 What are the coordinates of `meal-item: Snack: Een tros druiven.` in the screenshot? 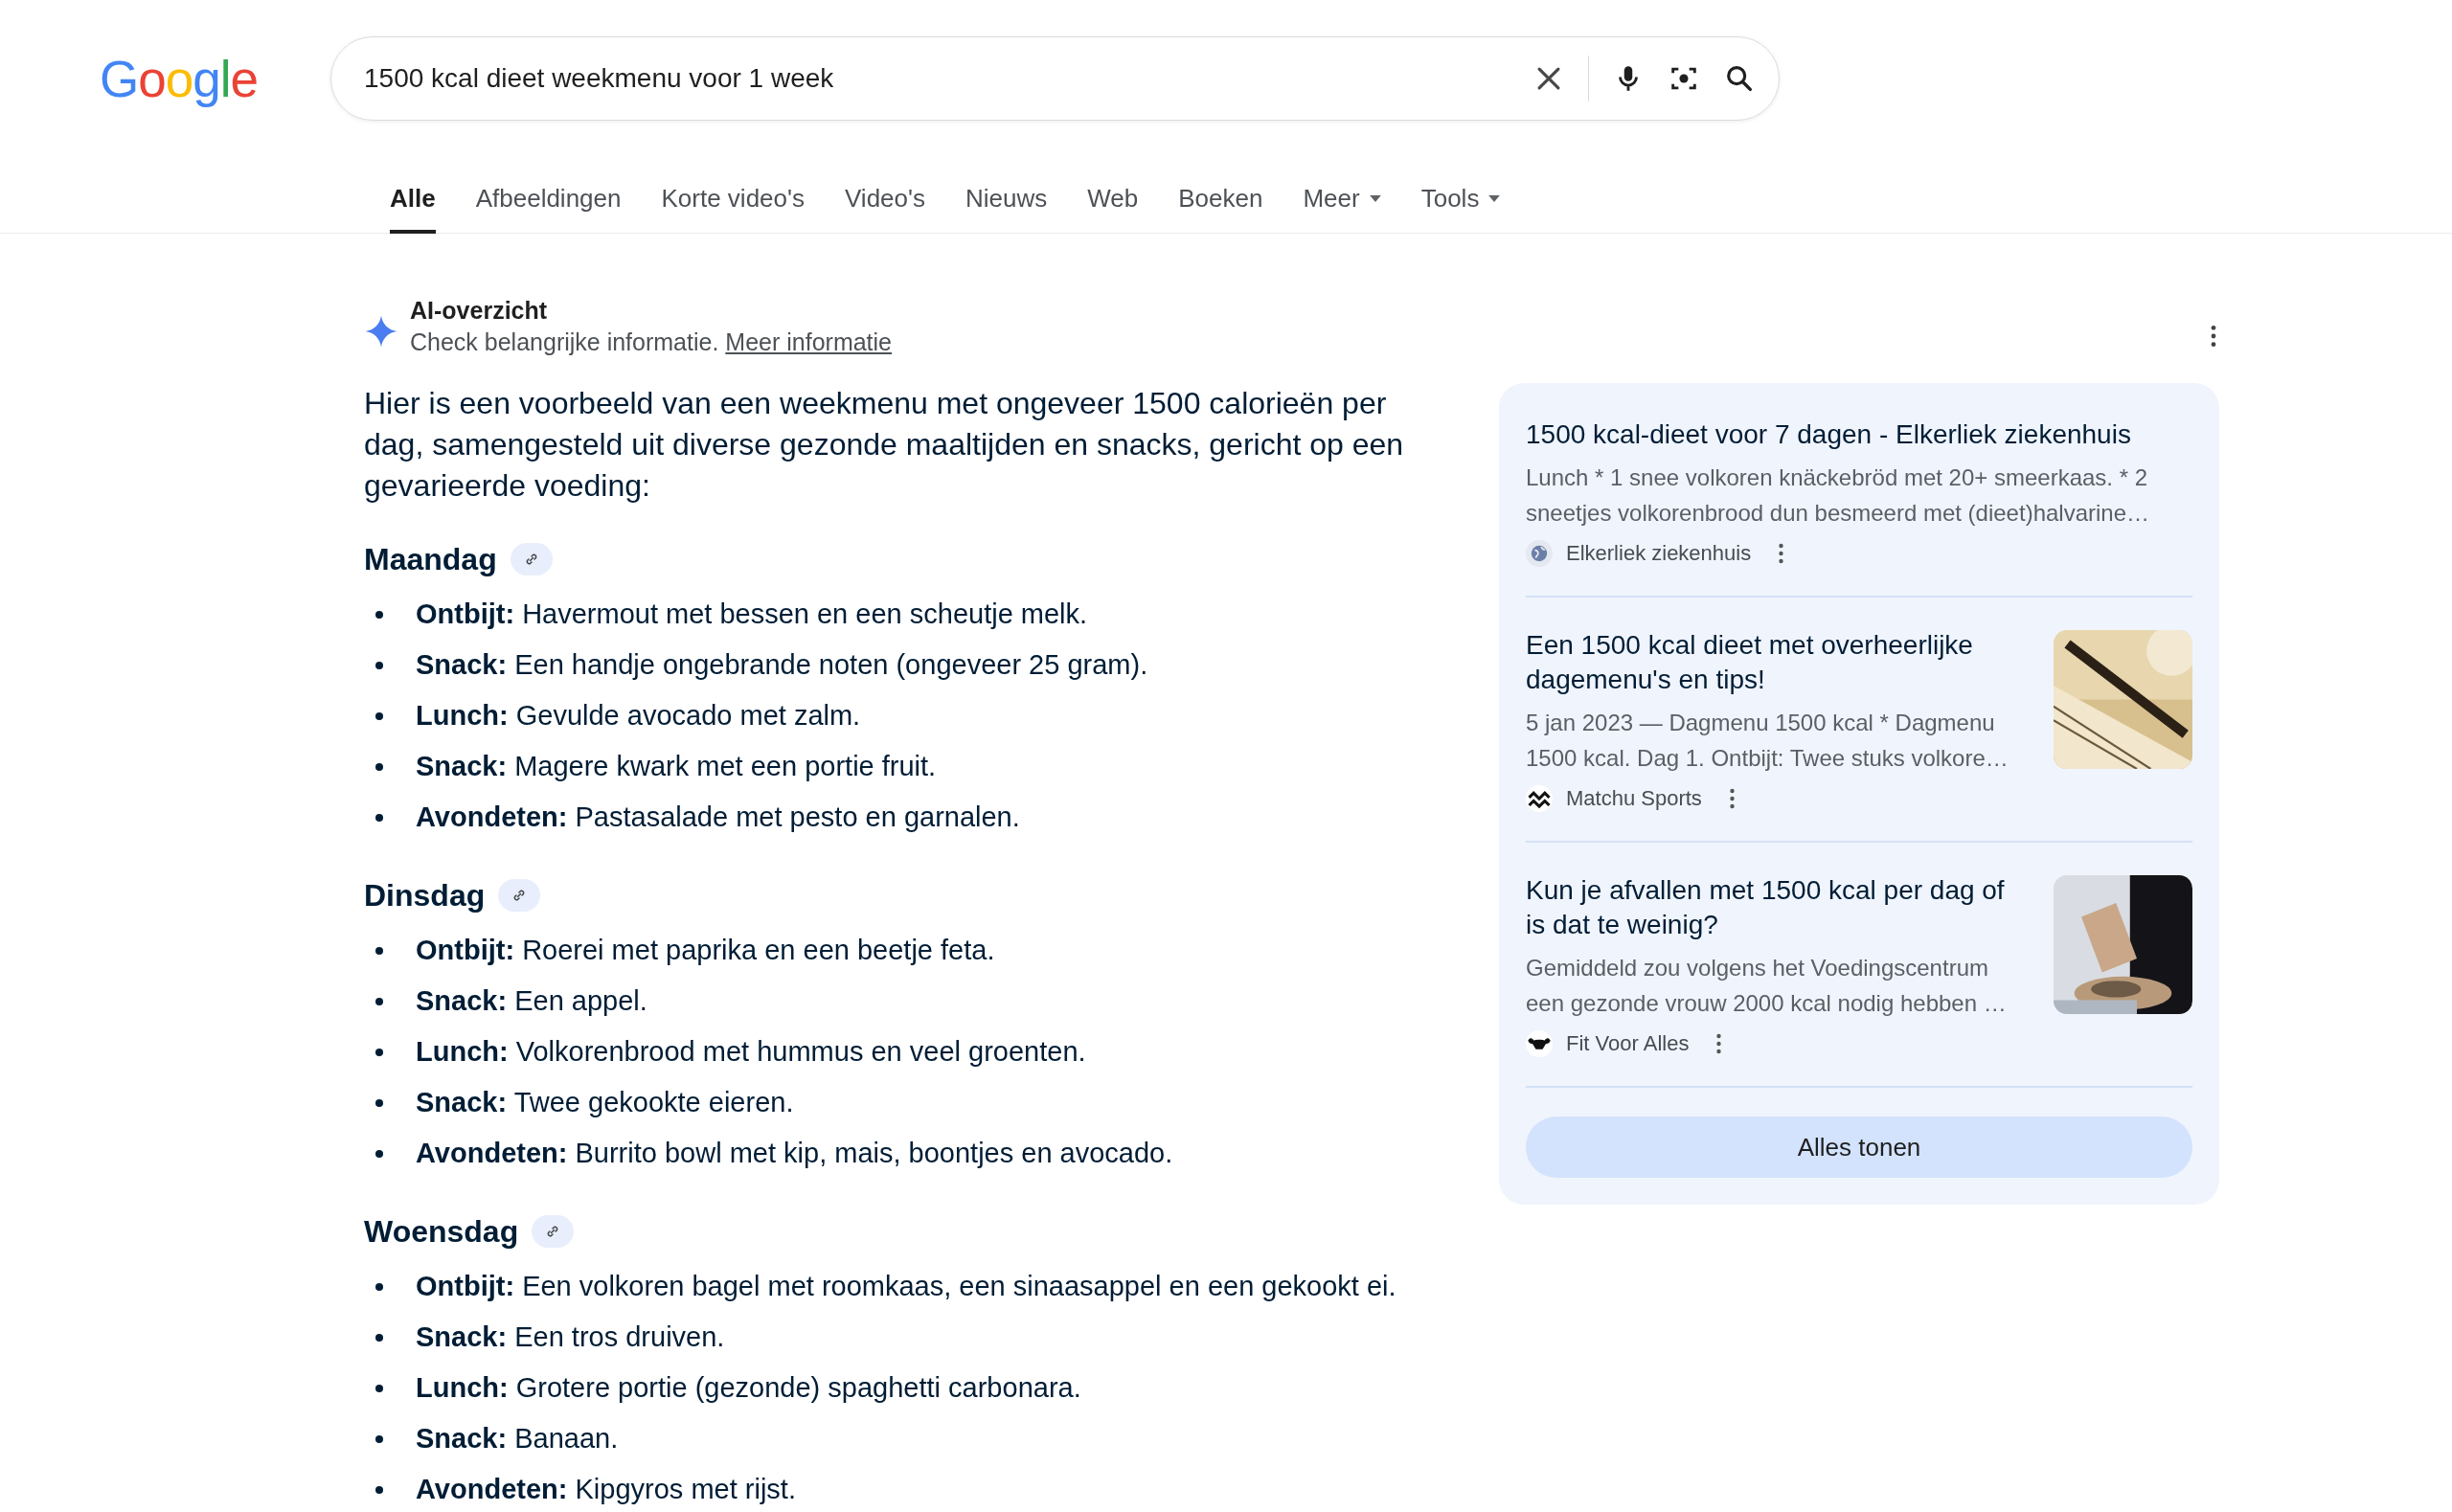 It's located at (570, 1337).